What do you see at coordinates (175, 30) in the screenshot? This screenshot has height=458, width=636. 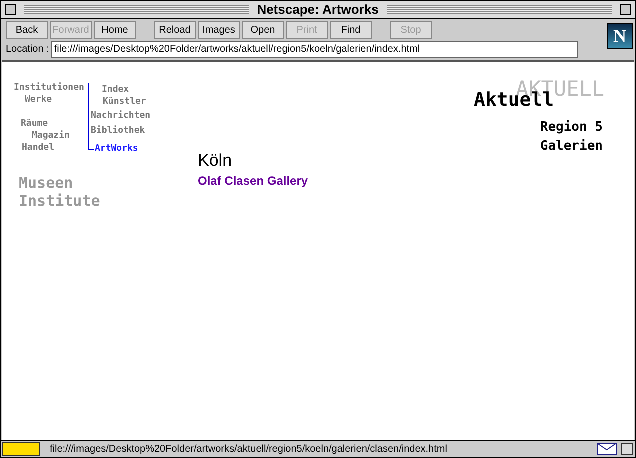 I see `toolbar-button: Reload` at bounding box center [175, 30].